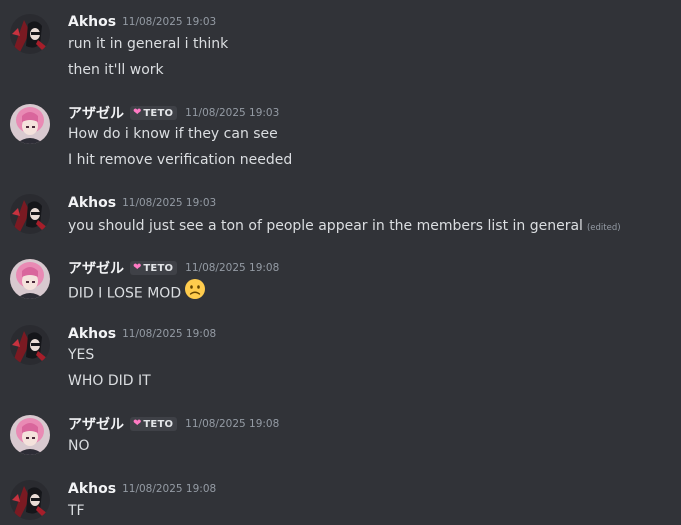 The image size is (681, 525). I want to click on message-text: WHO DID IT, so click(109, 381).